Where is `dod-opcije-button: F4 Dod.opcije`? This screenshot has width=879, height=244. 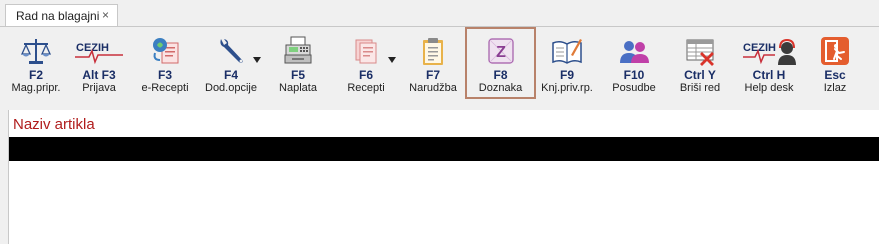
dod-opcije-button: F4 Dod.opcije is located at coordinates (231, 63).